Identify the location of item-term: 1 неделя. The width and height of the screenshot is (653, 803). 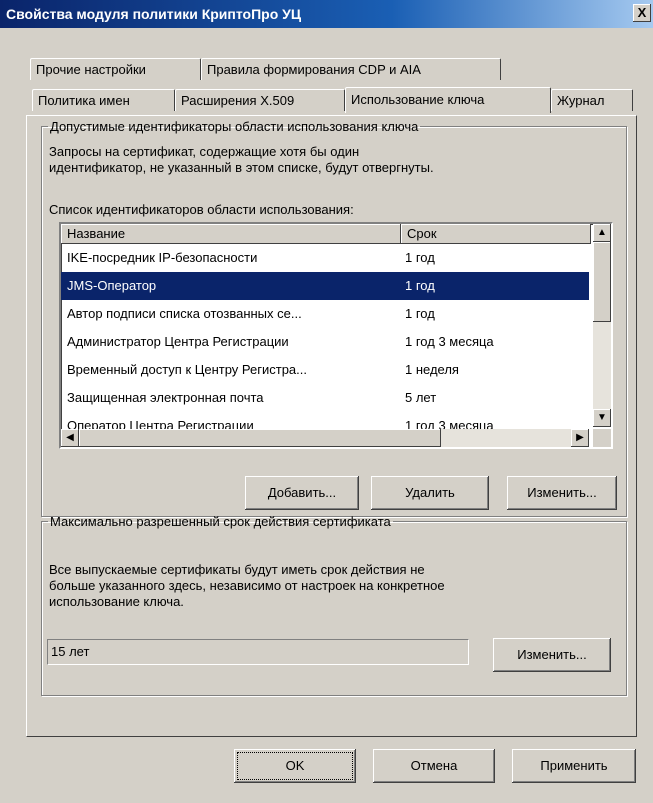
(432, 369).